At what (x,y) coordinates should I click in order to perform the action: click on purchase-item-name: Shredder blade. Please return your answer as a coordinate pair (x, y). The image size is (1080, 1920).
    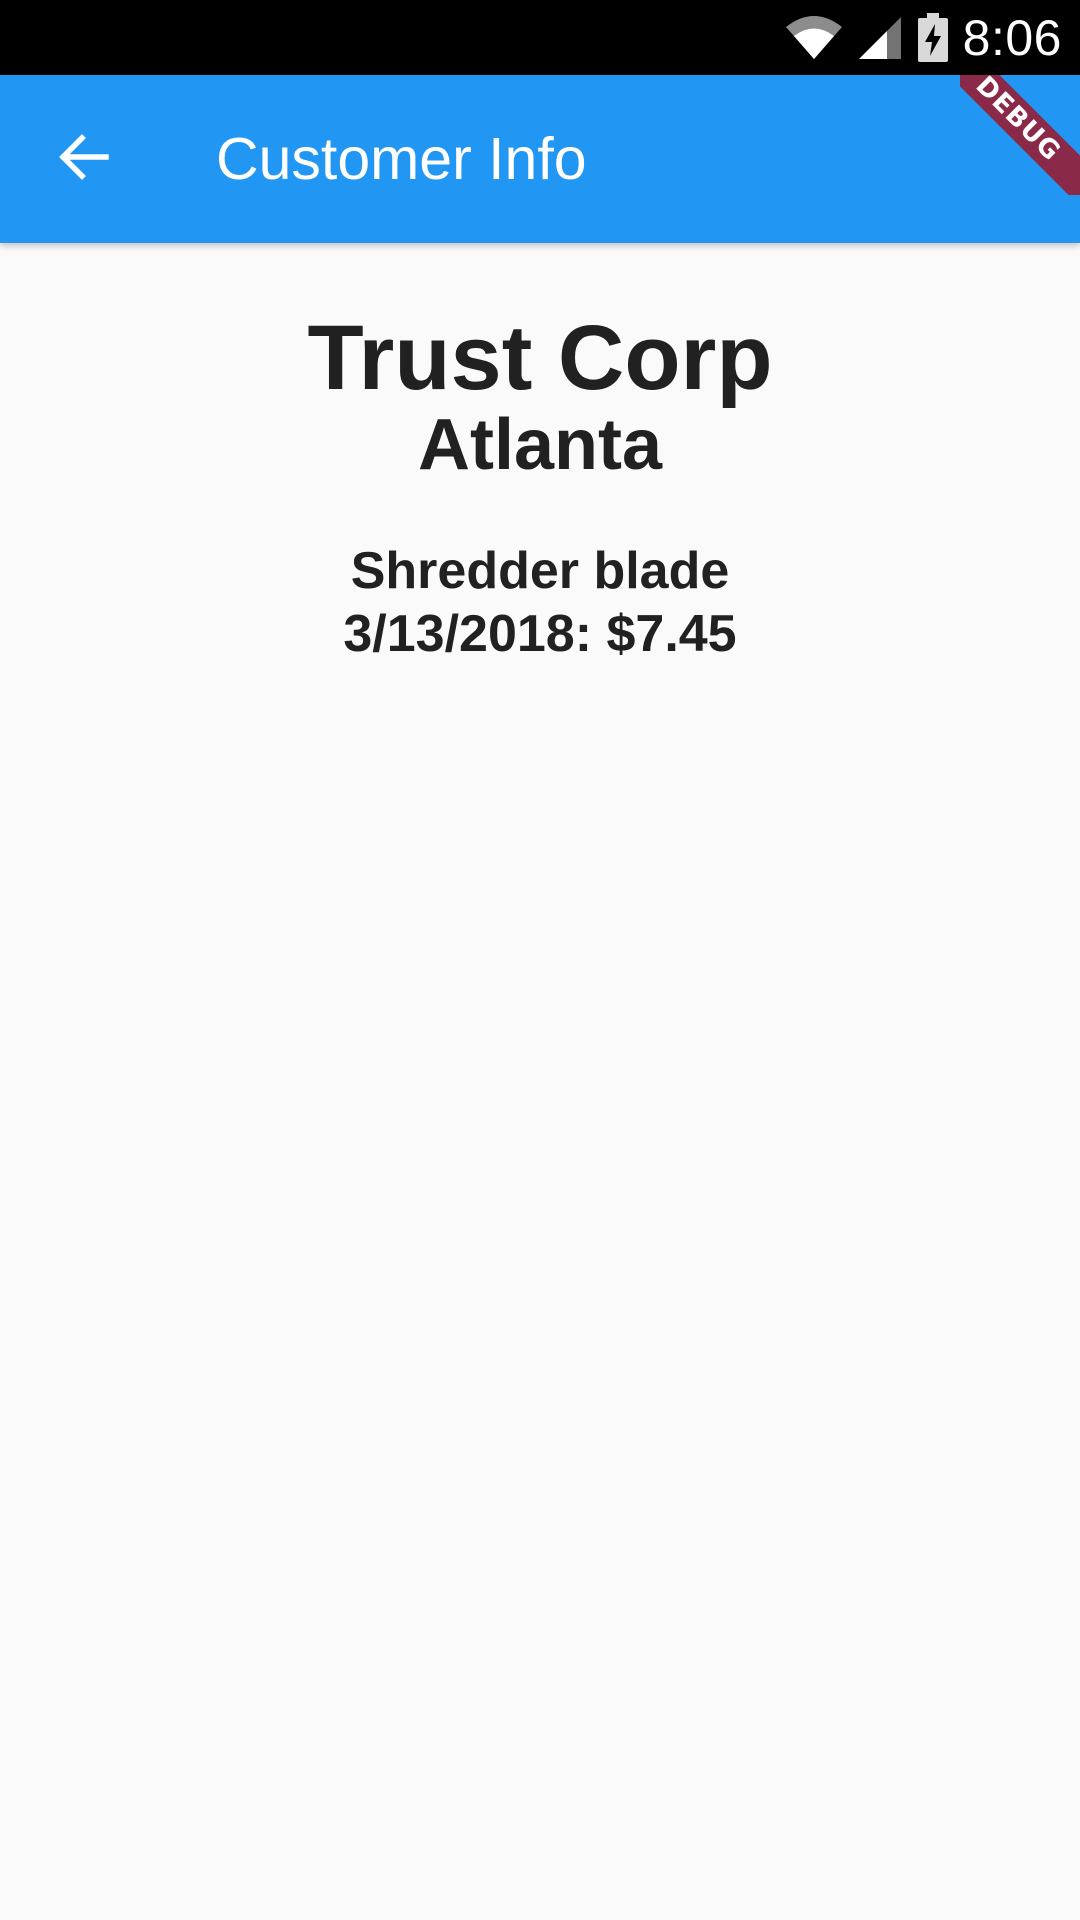
    Looking at the image, I should click on (540, 571).